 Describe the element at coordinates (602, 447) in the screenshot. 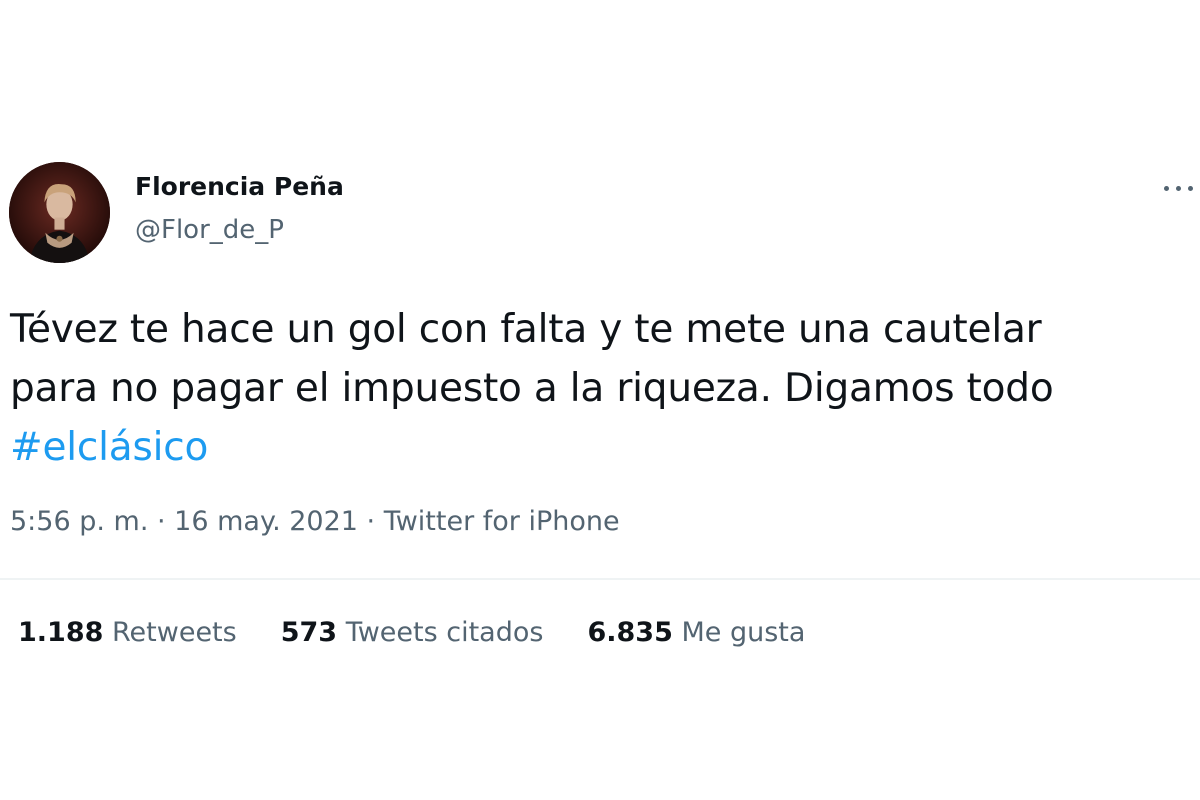

I see `hashtag-link: #elclásico` at that location.